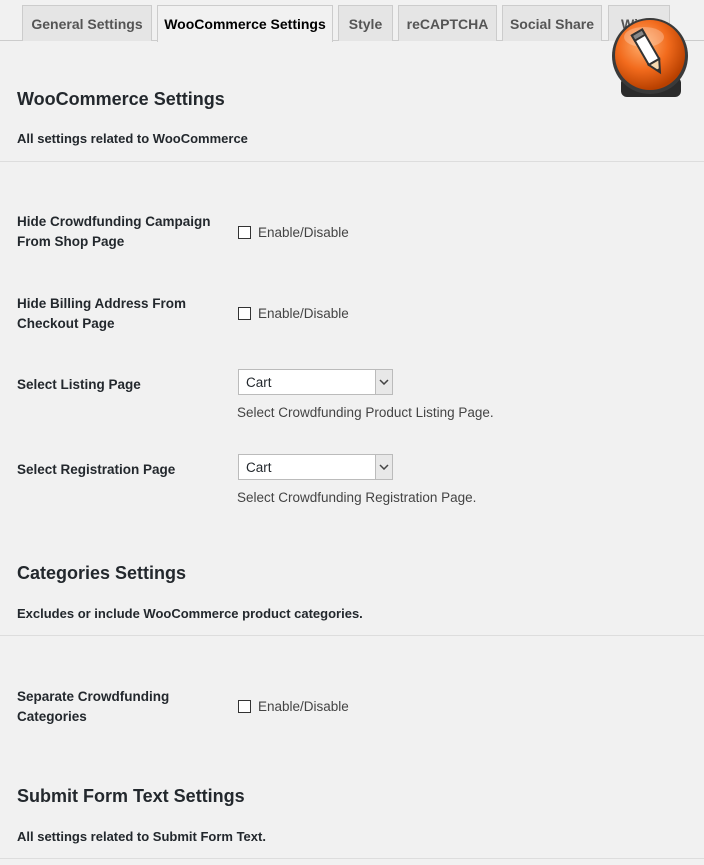 This screenshot has width=704, height=865. I want to click on tab-woocommerce-settings: WooCommerce Settings, so click(245, 23).